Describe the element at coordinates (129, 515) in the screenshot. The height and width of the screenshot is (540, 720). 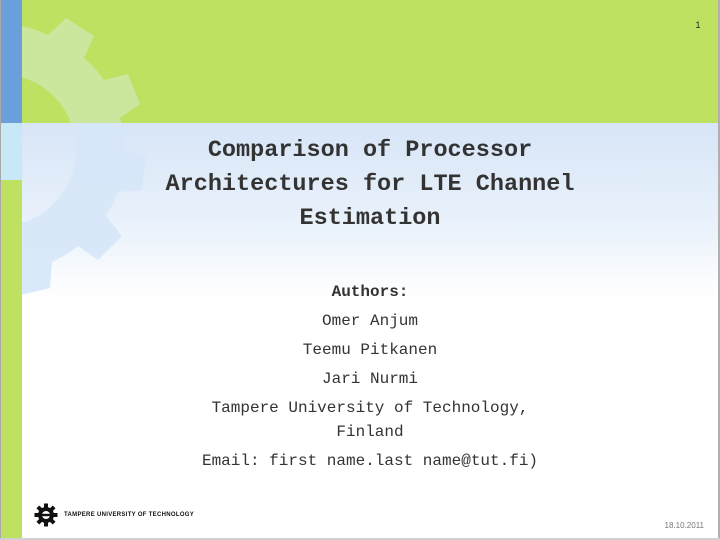
I see `university-name: TAMPERE UNIVERSITY OF TECHNOLOGY` at that location.